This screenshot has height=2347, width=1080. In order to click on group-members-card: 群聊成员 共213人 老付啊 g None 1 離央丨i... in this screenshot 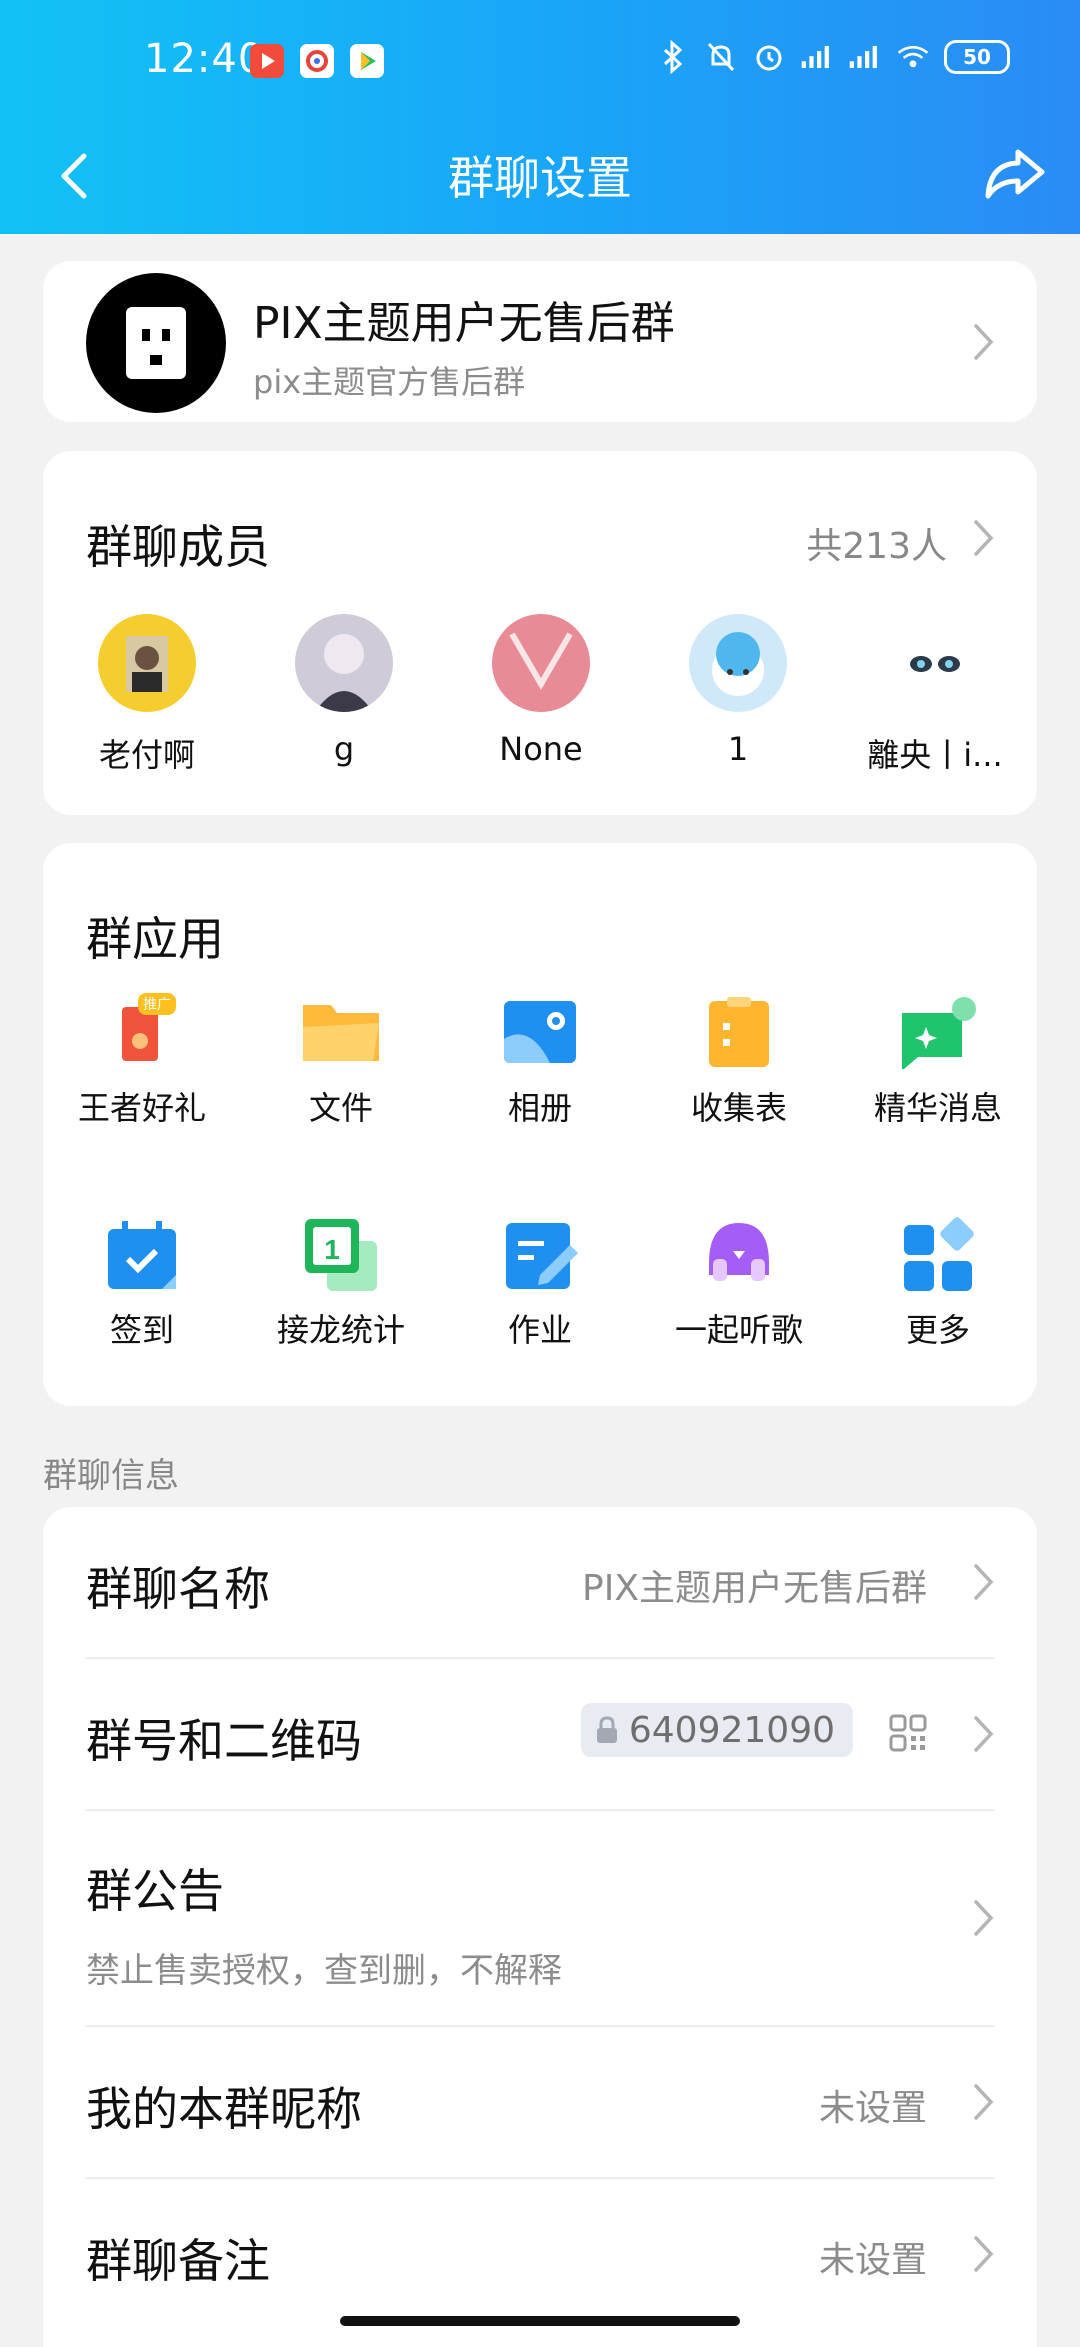, I will do `click(540, 633)`.